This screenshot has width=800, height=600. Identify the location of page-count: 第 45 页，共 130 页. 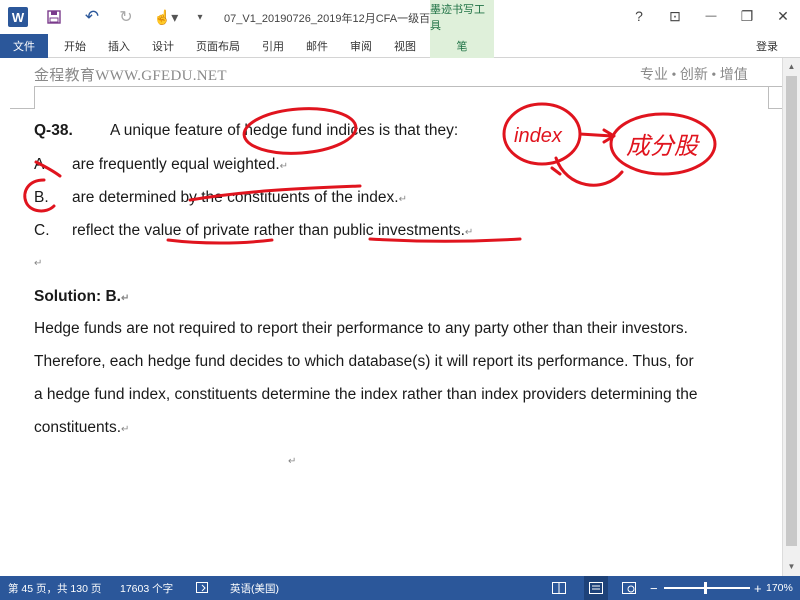
(54, 588).